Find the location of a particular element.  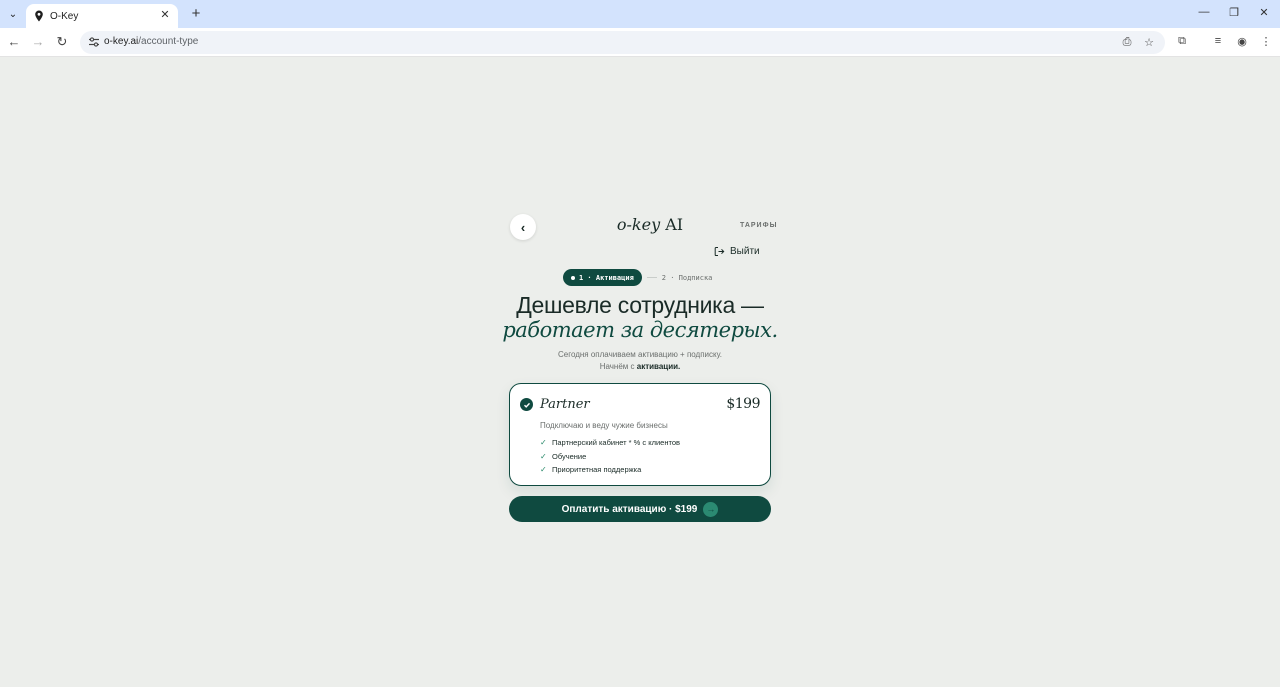

arrow-right-icon: → is located at coordinates (711, 509).